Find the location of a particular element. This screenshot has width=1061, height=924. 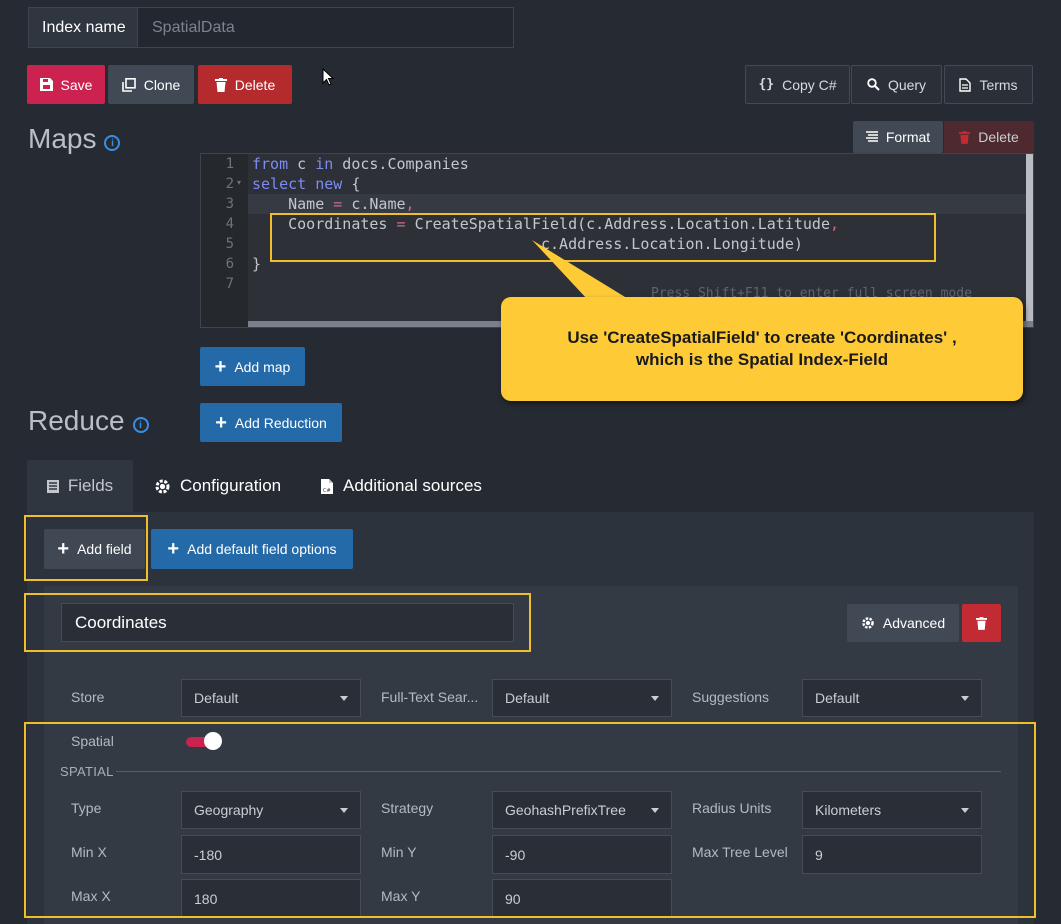

add-default-field-options-button: + Add default field options is located at coordinates (252, 549).